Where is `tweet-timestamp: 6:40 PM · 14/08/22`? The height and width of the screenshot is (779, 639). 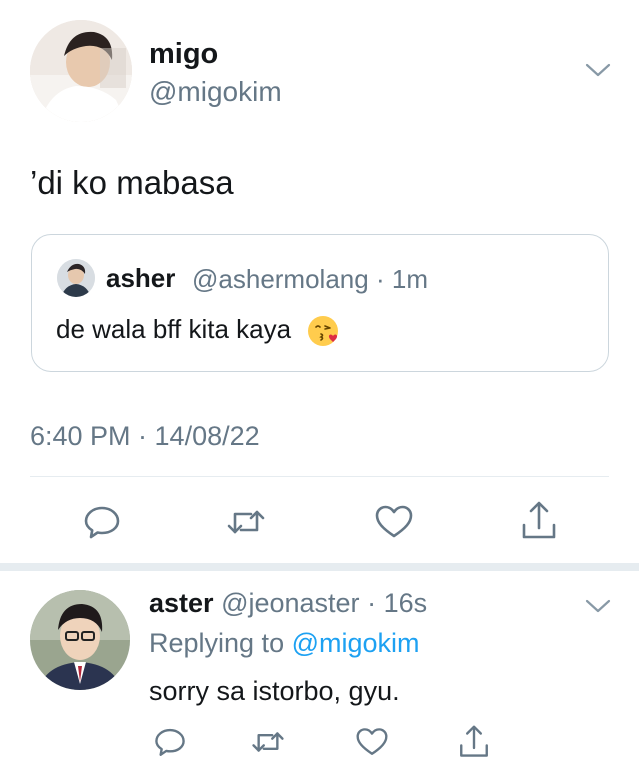 tweet-timestamp: 6:40 PM · 14/08/22 is located at coordinates (145, 436).